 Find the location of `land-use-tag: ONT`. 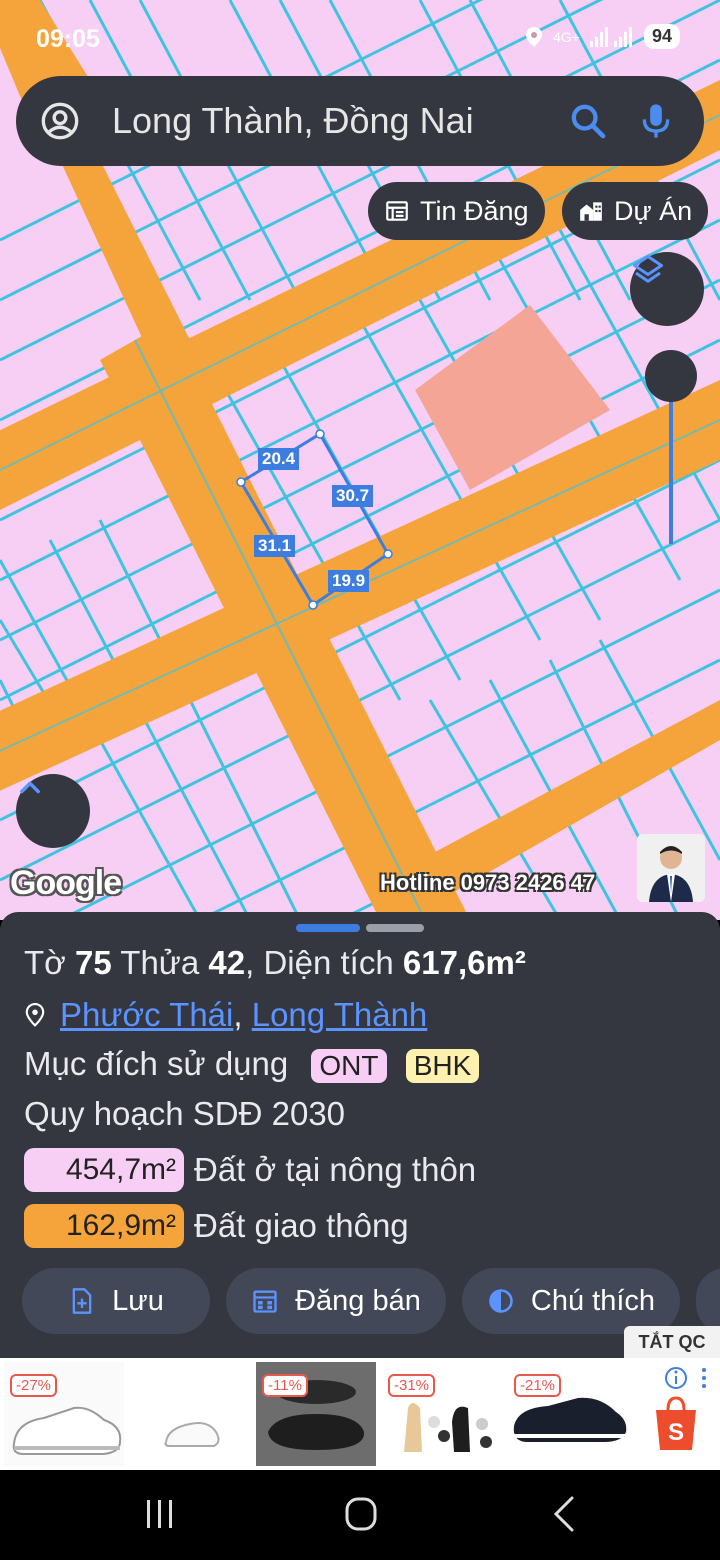

land-use-tag: ONT is located at coordinates (349, 1066).